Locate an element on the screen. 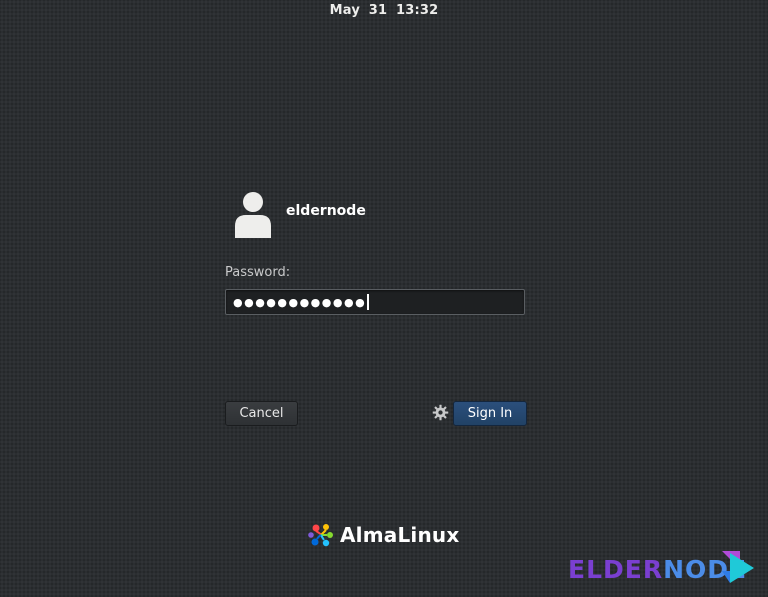 The image size is (768, 597). sign-in-button: Sign In is located at coordinates (490, 413).